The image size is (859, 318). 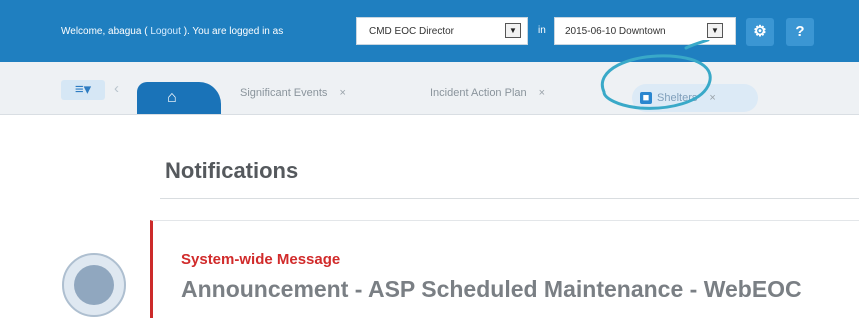 I want to click on logout-link: Logout, so click(x=165, y=31).